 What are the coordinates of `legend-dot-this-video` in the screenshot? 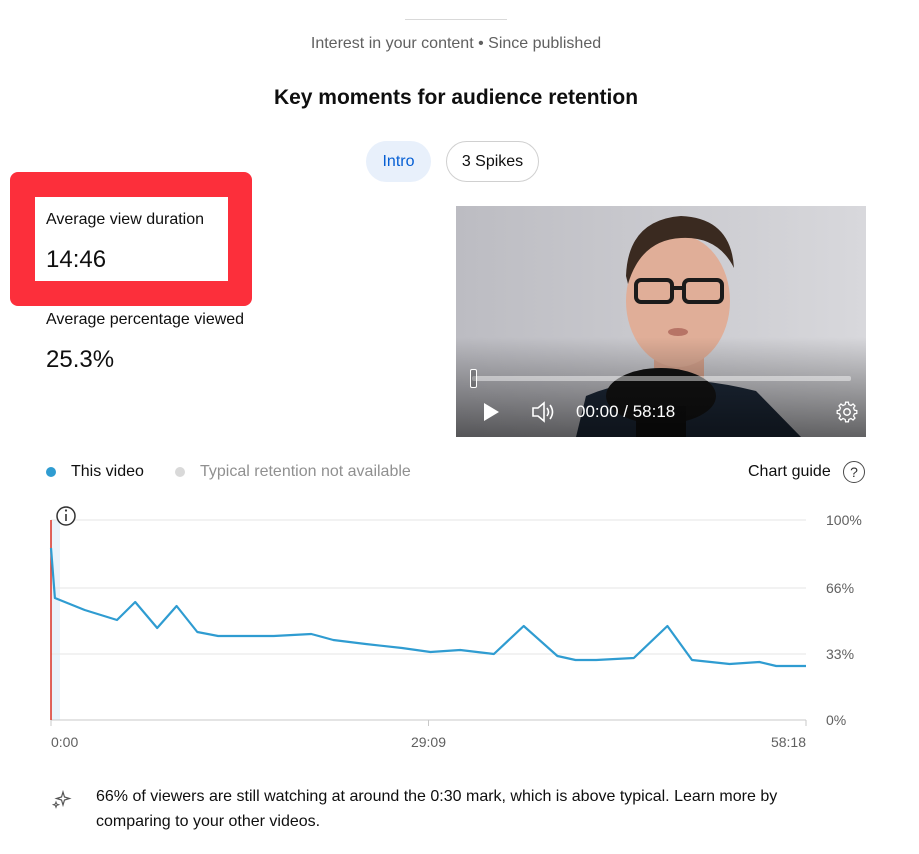 It's located at (51, 472).